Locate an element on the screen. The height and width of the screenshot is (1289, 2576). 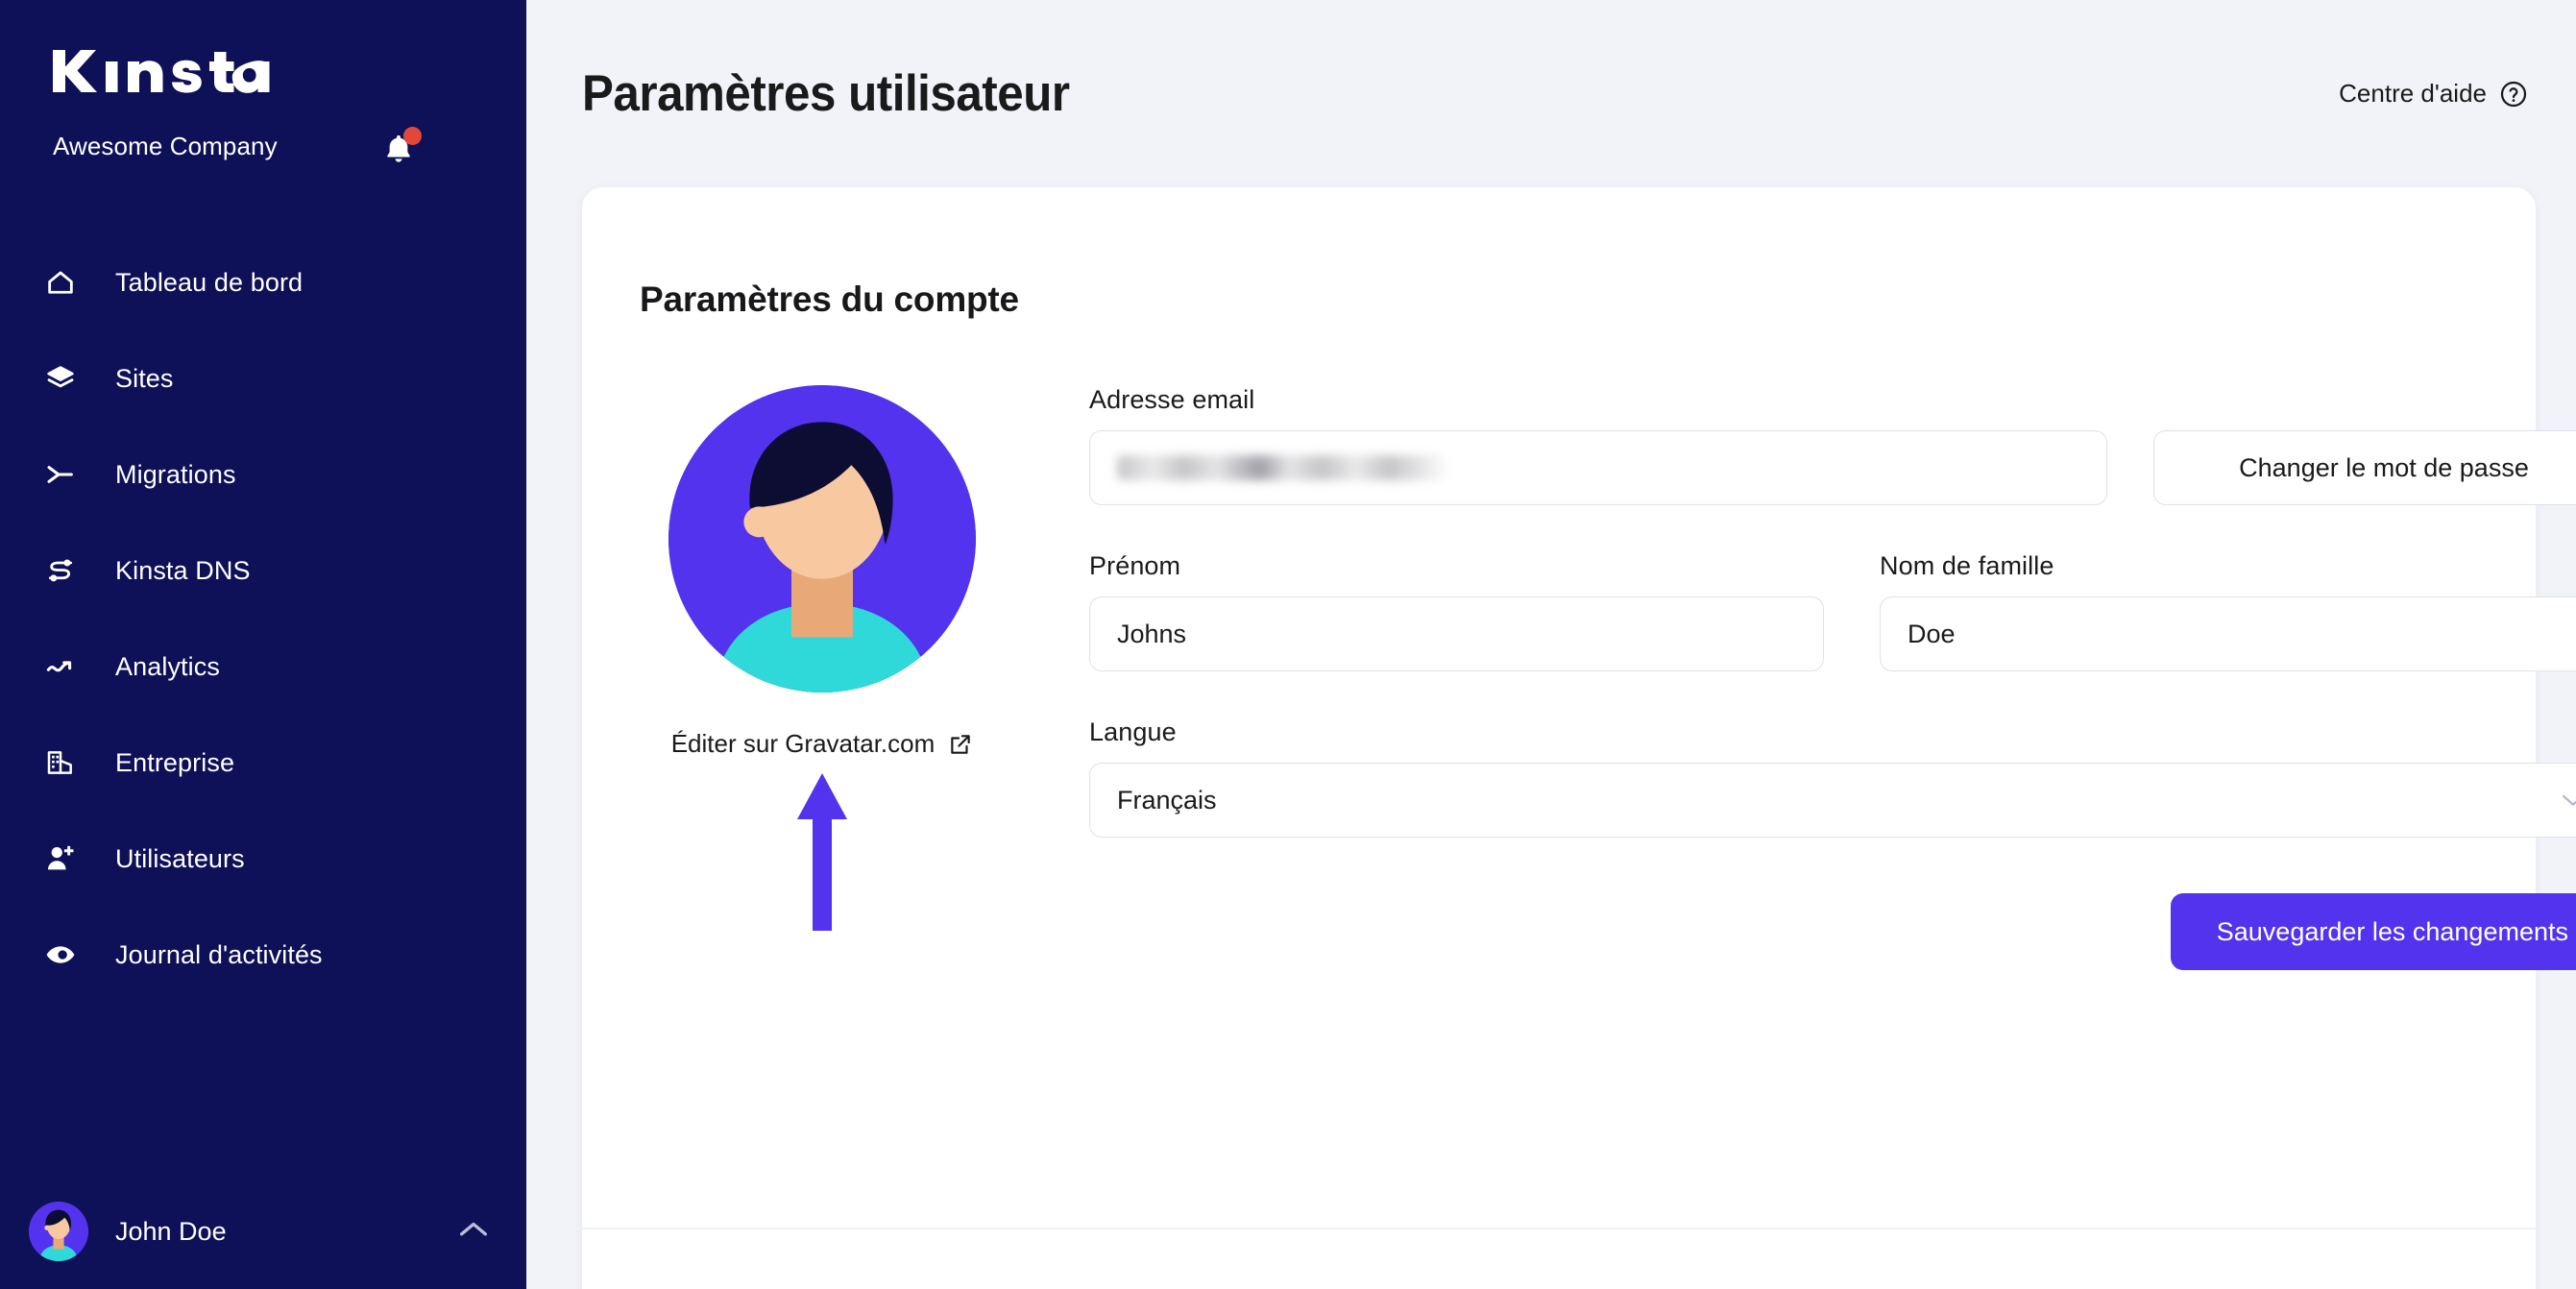
chevron-up-icon is located at coordinates (473, 1232).